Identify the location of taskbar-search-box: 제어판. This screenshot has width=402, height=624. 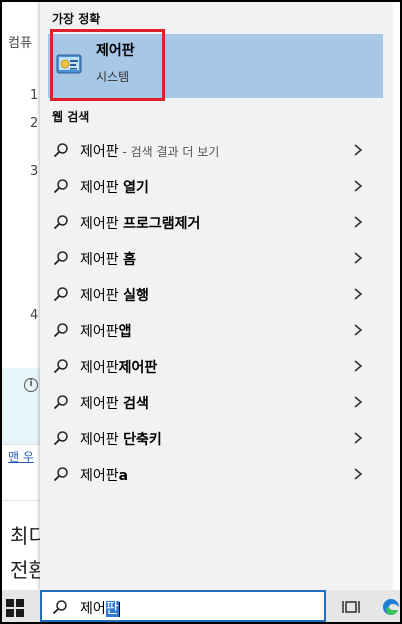
(183, 606).